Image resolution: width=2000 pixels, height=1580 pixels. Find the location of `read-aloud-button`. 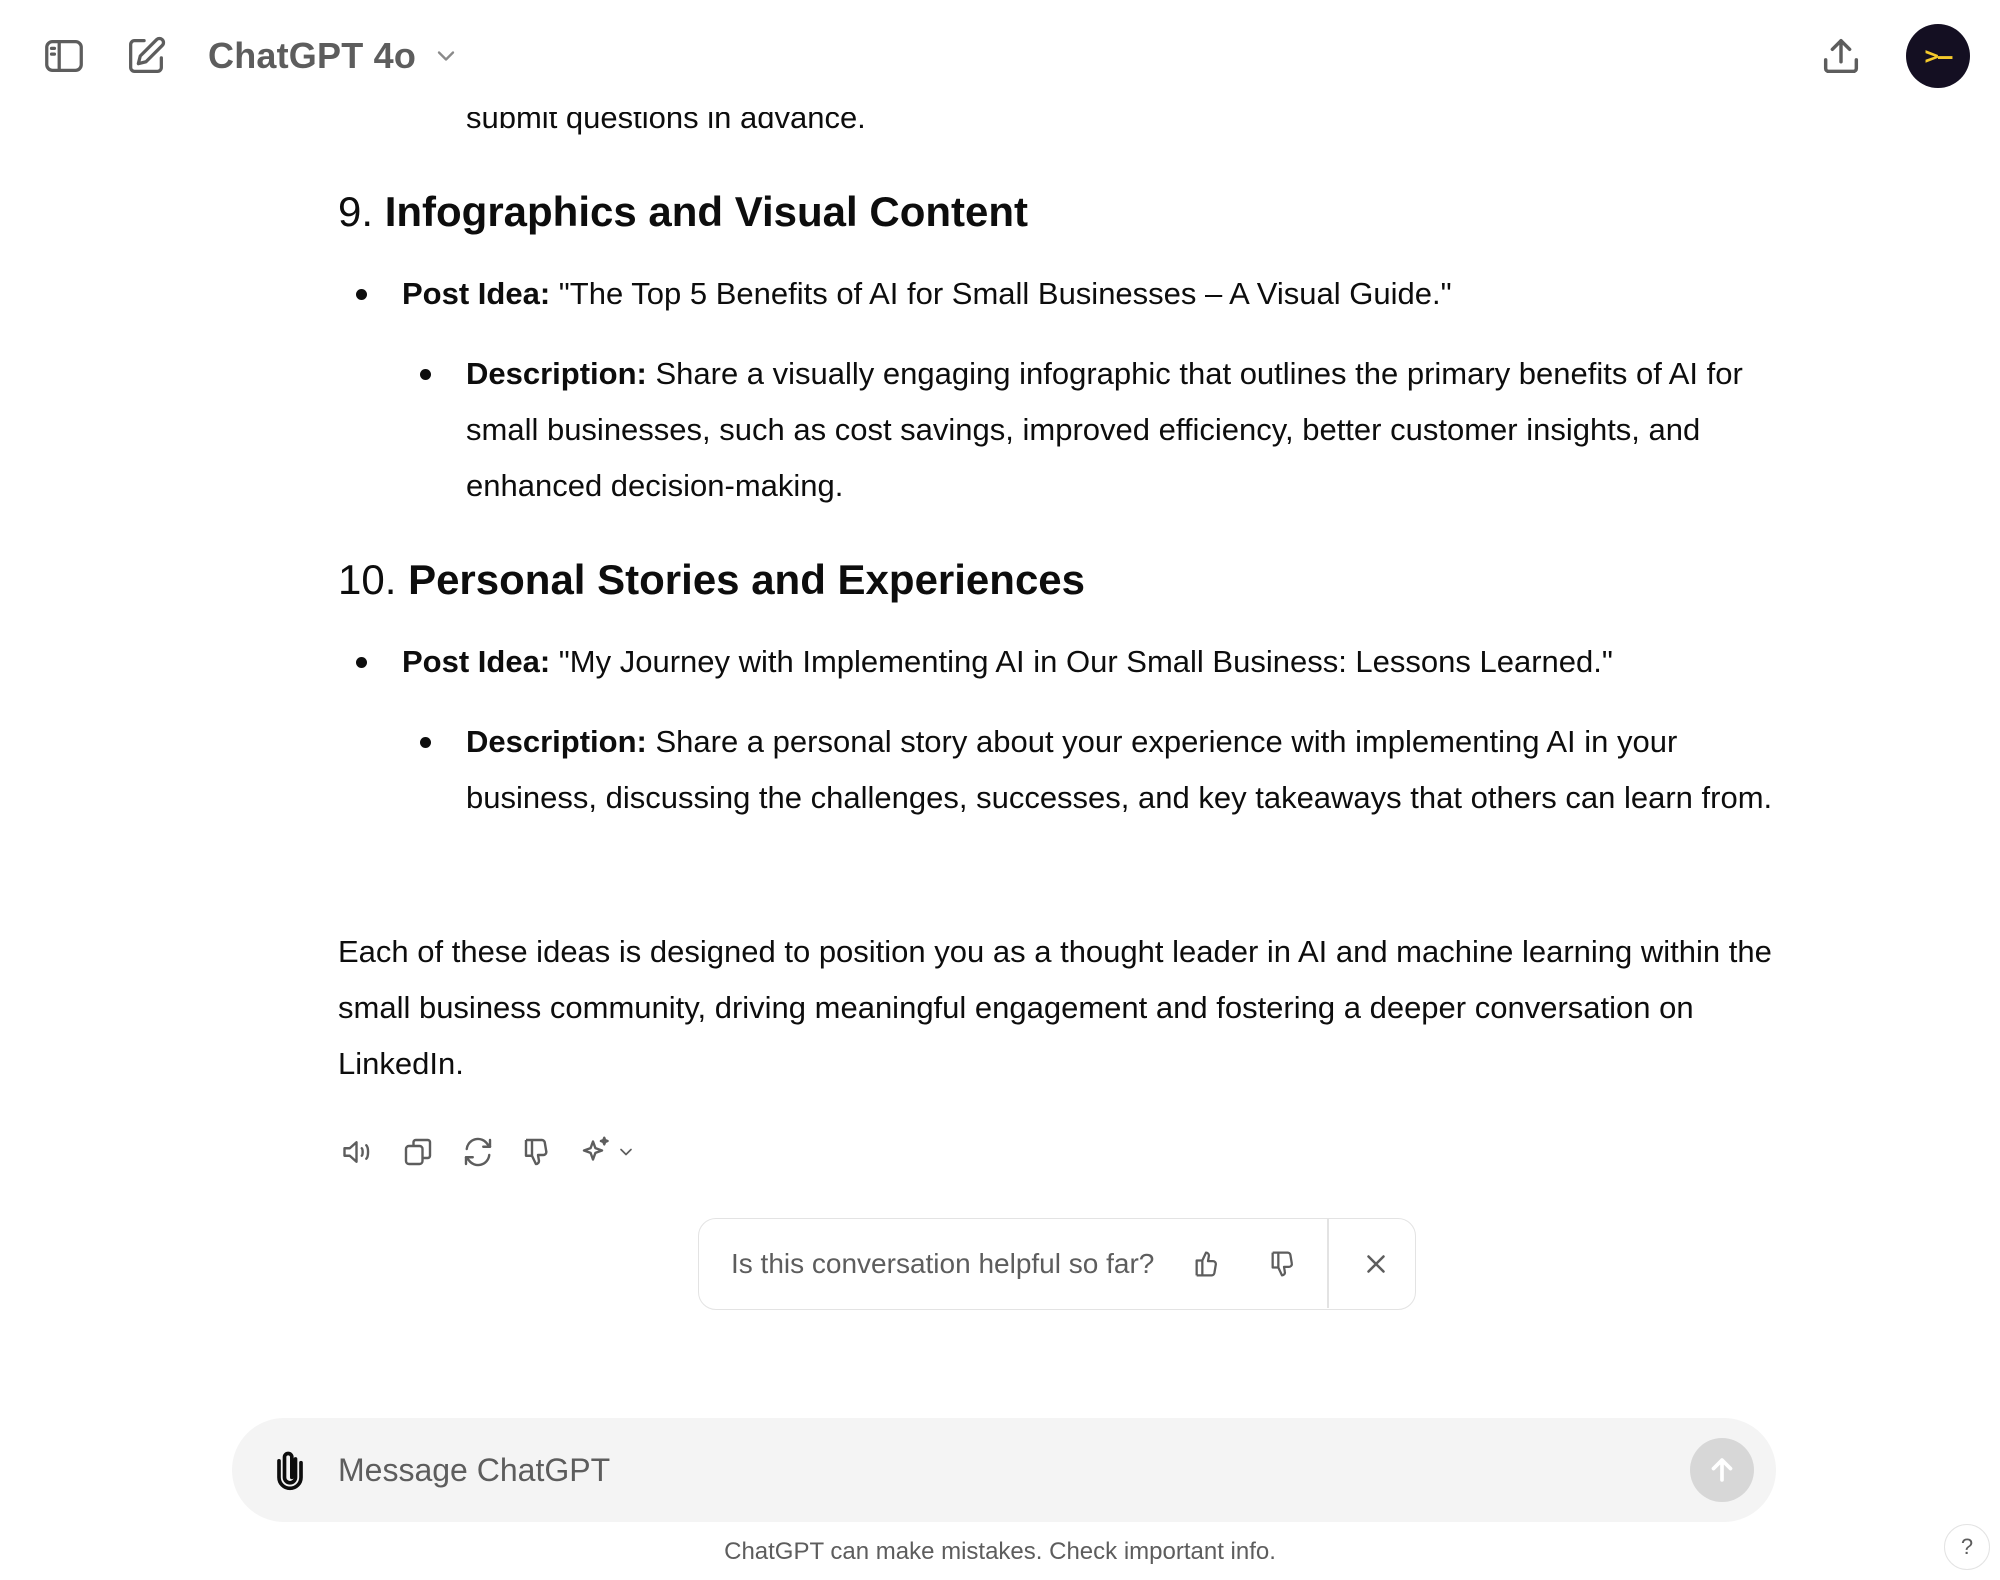

read-aloud-button is located at coordinates (358, 1152).